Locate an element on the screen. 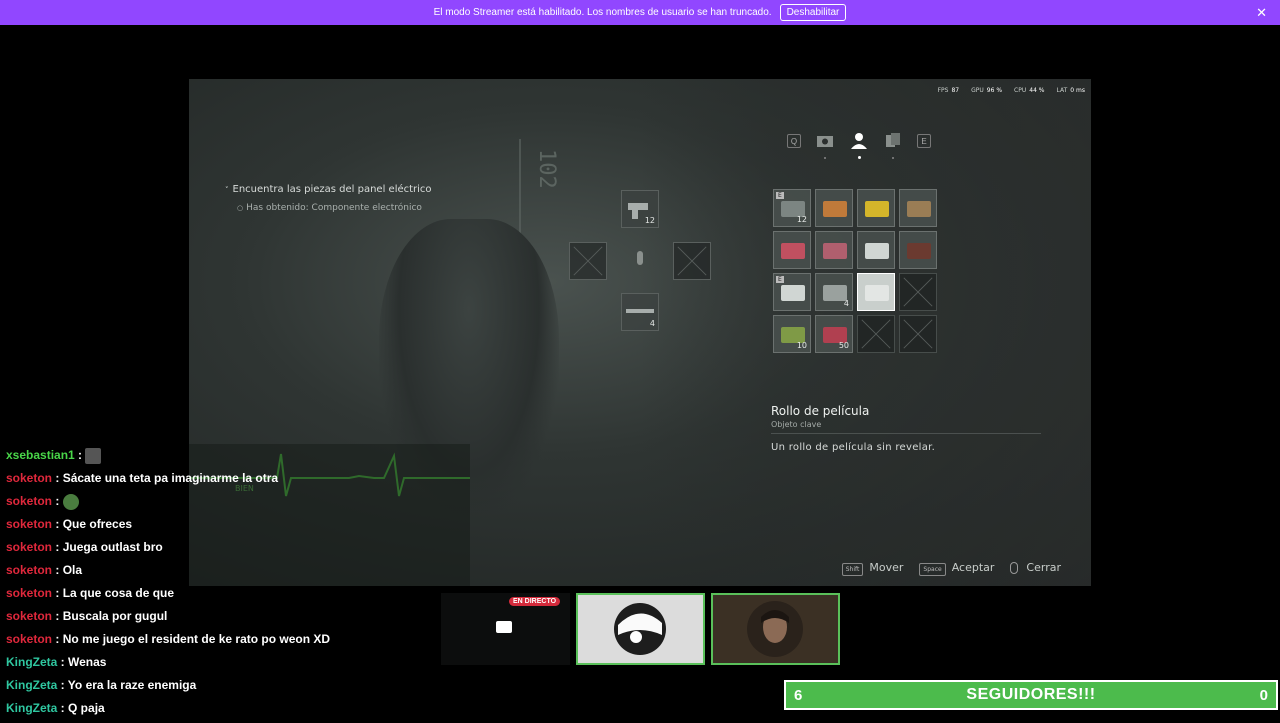 The width and height of the screenshot is (1280, 723). followers-current: 6 is located at coordinates (798, 695).